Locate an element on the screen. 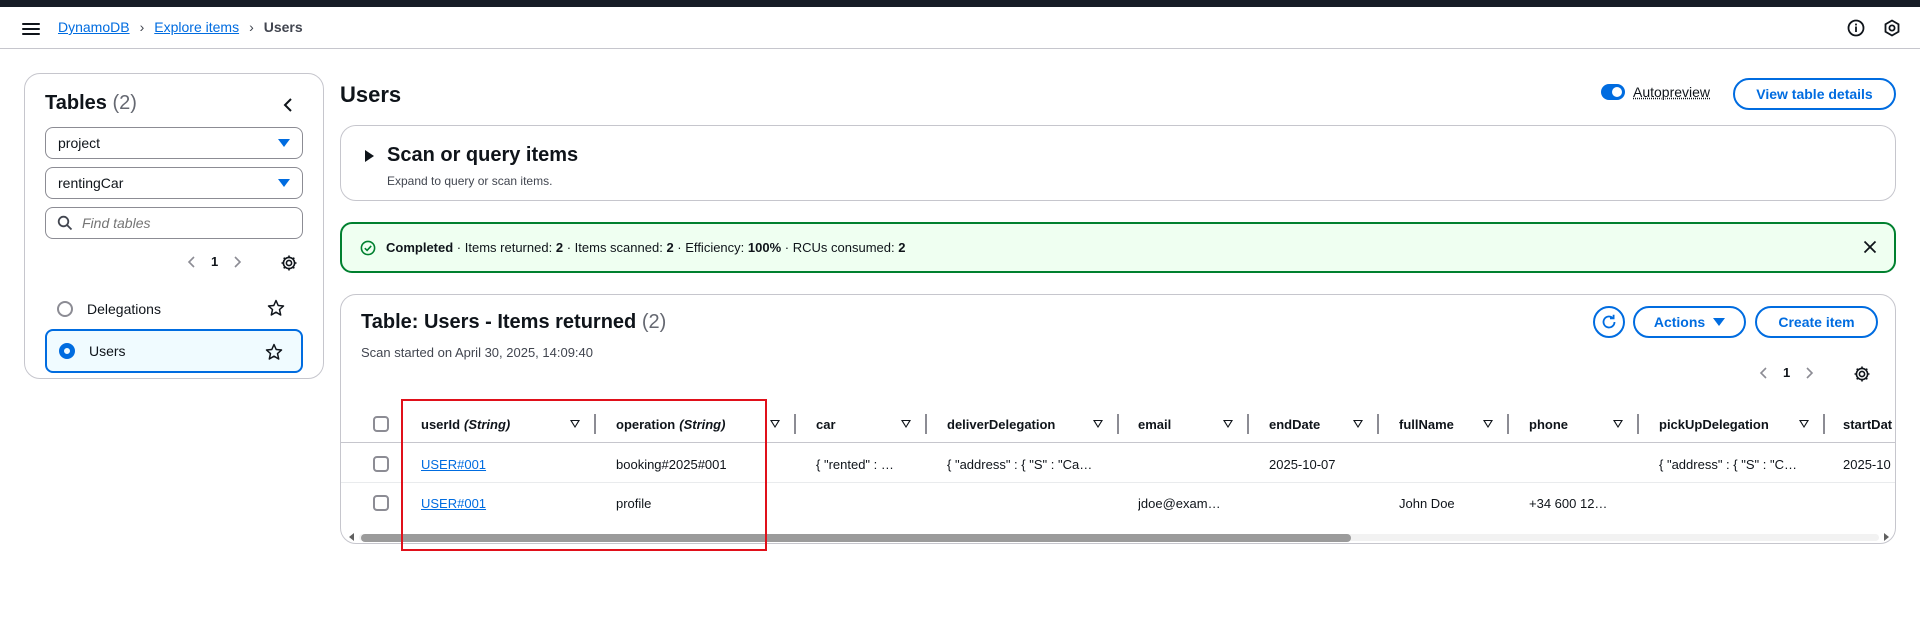 This screenshot has width=1920, height=634. find-tables-input is located at coordinates (174, 223).